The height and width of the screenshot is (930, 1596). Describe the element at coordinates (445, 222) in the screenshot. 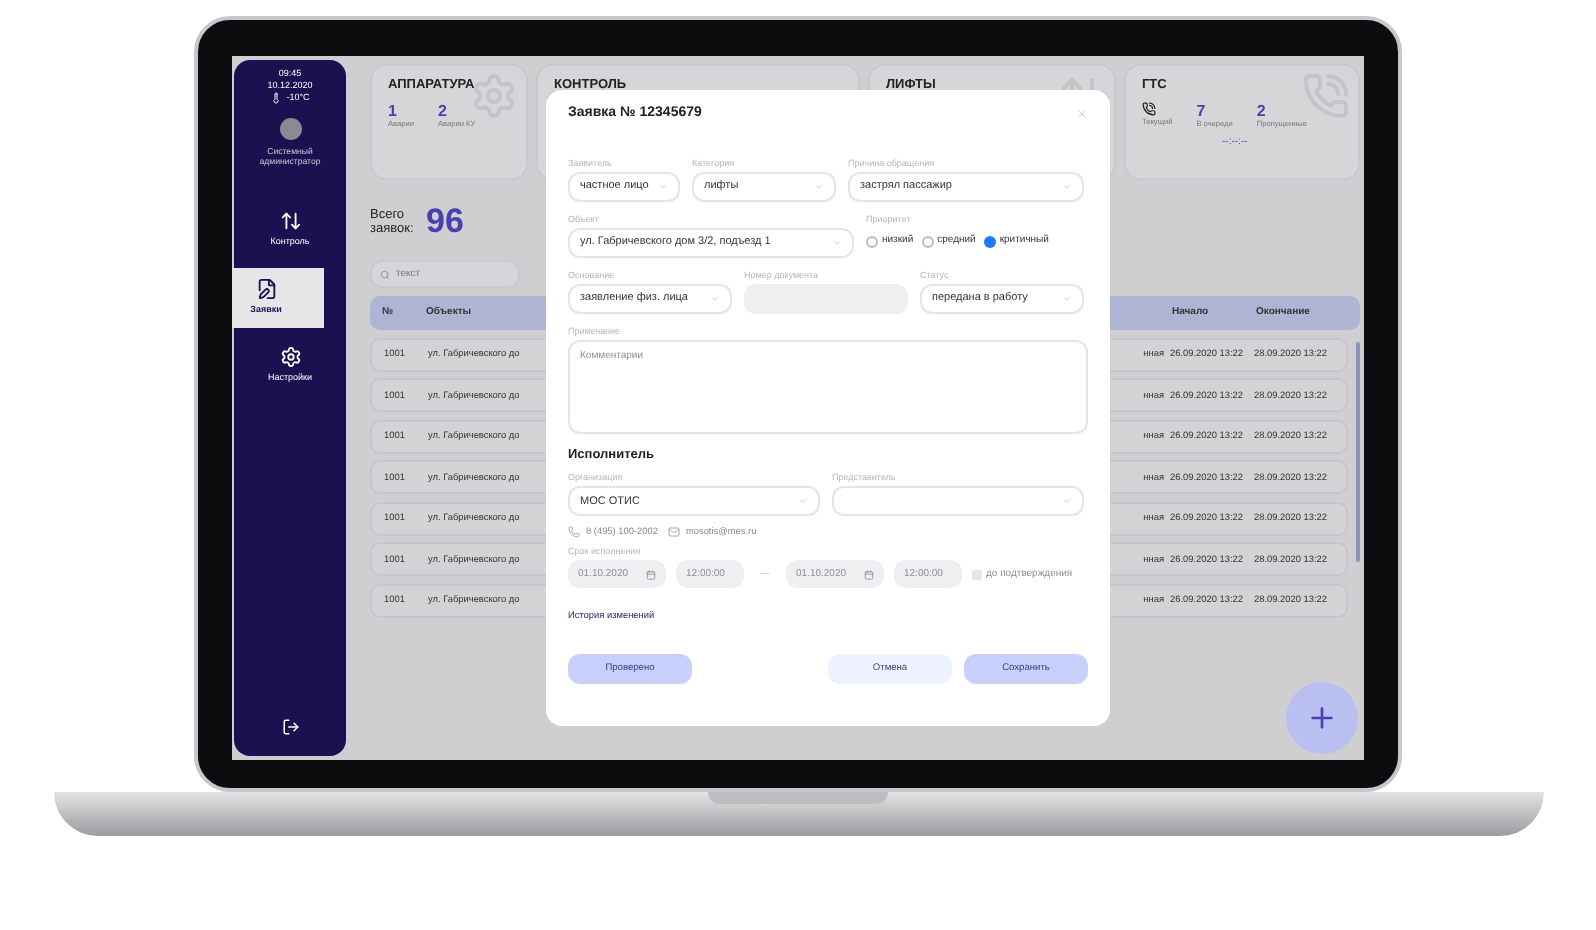

I see `total-count: 96` at that location.